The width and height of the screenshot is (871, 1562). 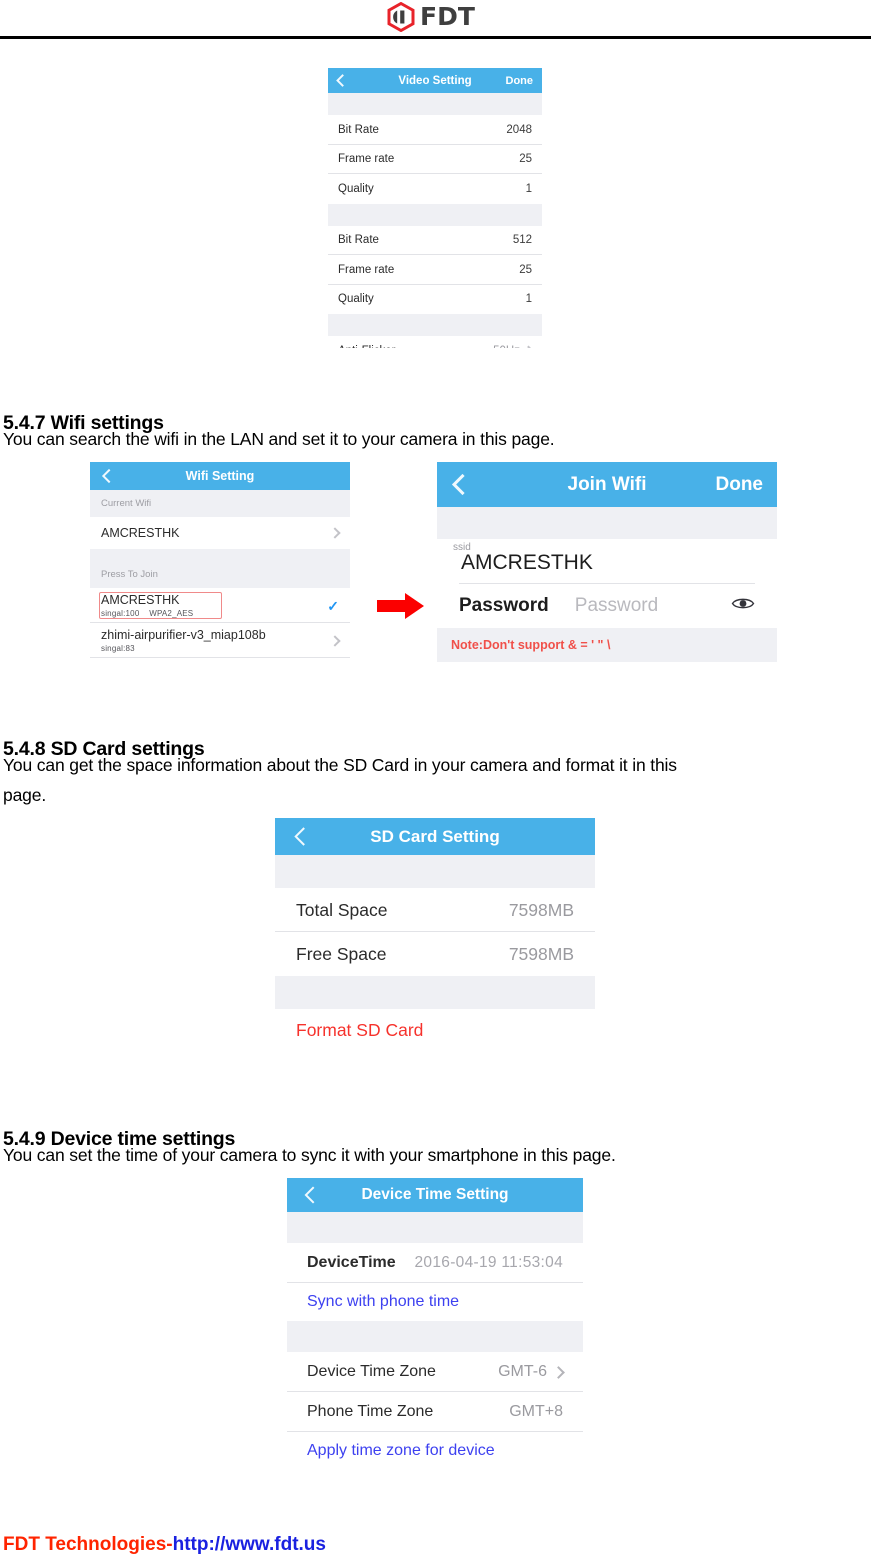 I want to click on list-item: zhimi-airpurifier-v3_miap108b singal:83, so click(x=220, y=640).